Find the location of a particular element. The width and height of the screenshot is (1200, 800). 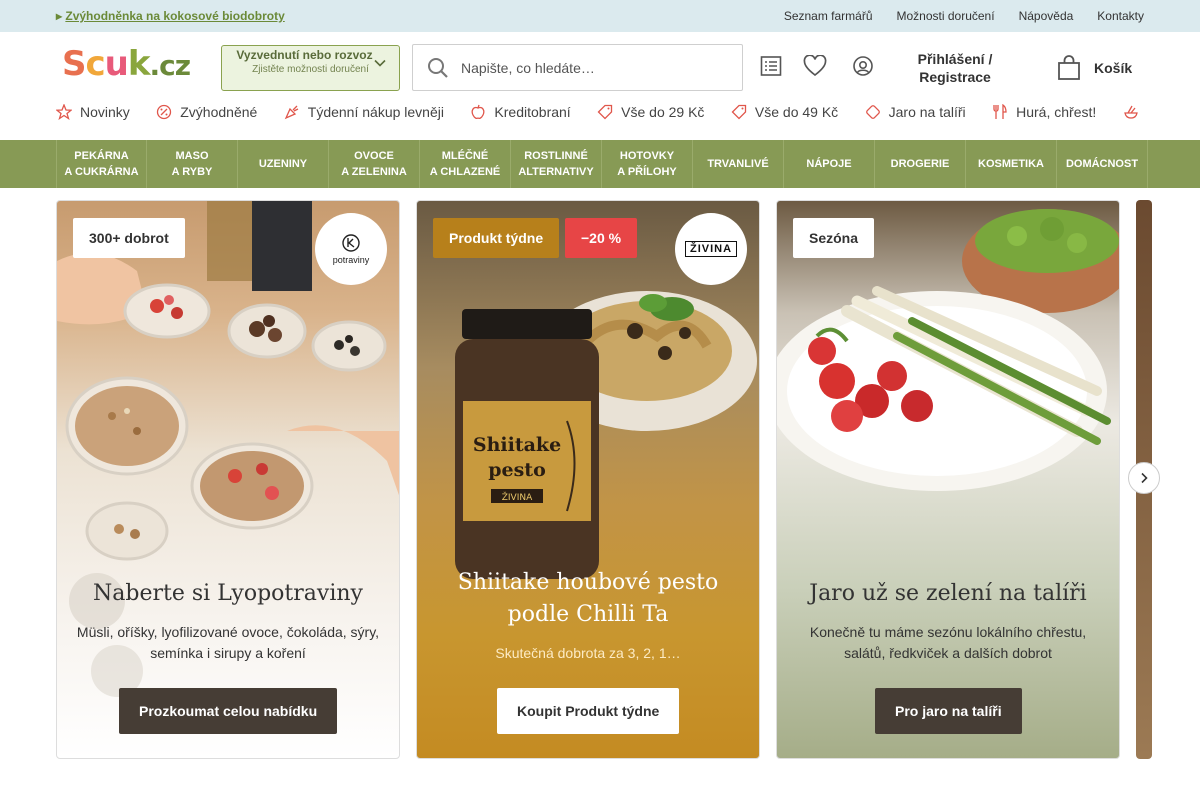

category-hotovky: HOTOVKY A PŘÍLOHY is located at coordinates (647, 164).